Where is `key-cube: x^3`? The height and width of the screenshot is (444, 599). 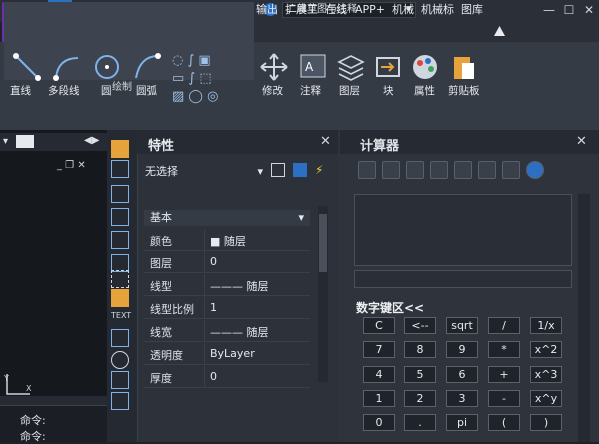 key-cube: x^3 is located at coordinates (546, 374).